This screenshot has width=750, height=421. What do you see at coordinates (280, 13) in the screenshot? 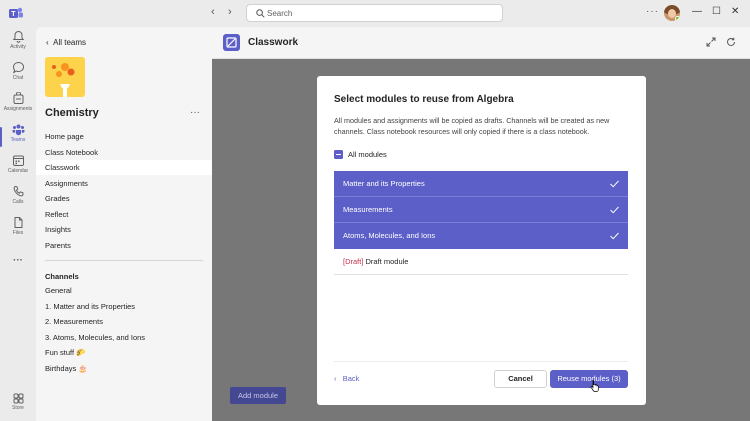
I see `search-placeholder: Search` at bounding box center [280, 13].